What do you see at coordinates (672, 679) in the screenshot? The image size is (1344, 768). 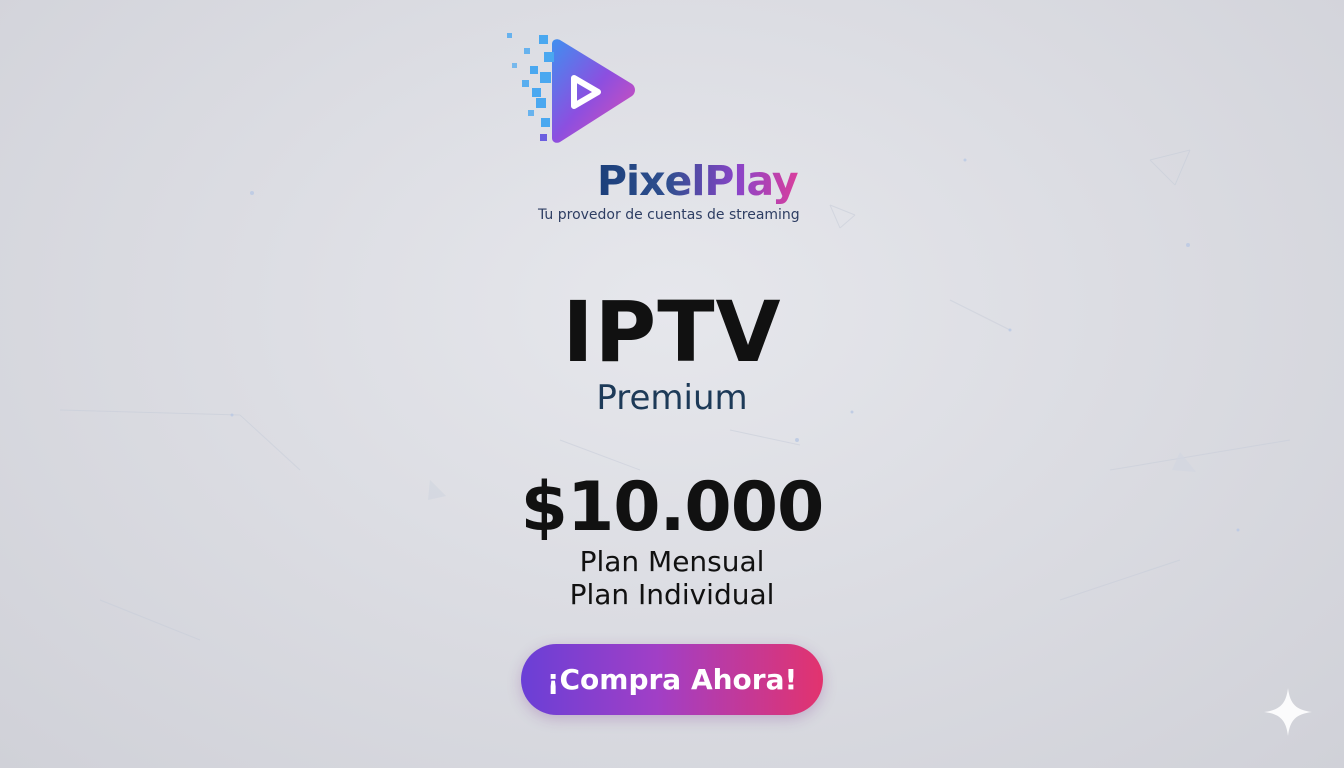 I see `buy-now-button: ¡Compra Ahora!` at bounding box center [672, 679].